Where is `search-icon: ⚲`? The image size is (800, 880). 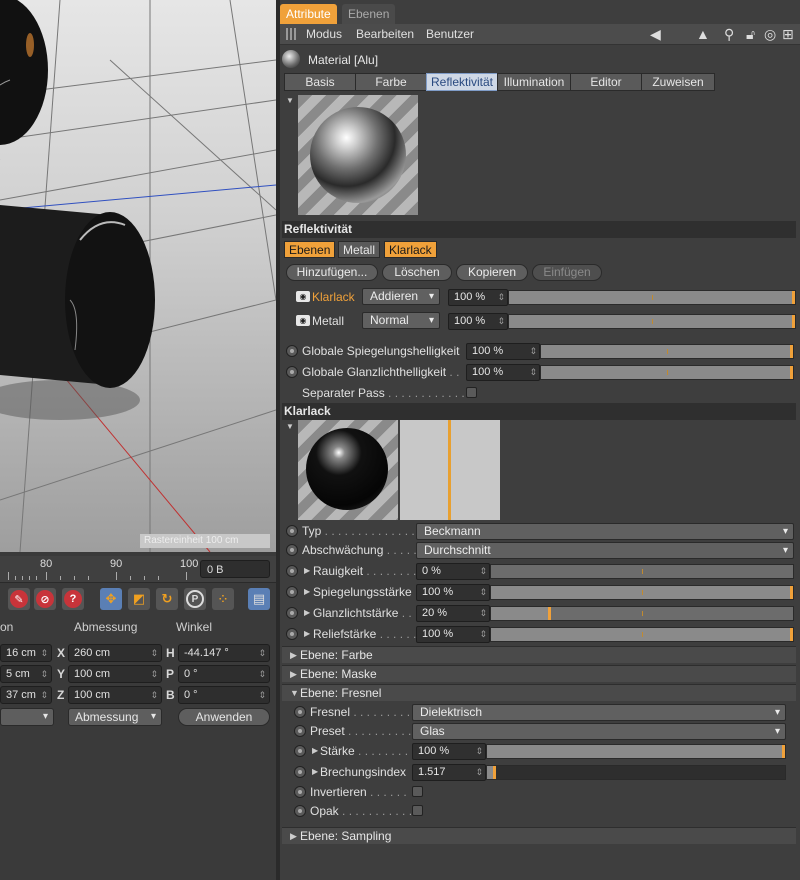 search-icon: ⚲ is located at coordinates (729, 34).